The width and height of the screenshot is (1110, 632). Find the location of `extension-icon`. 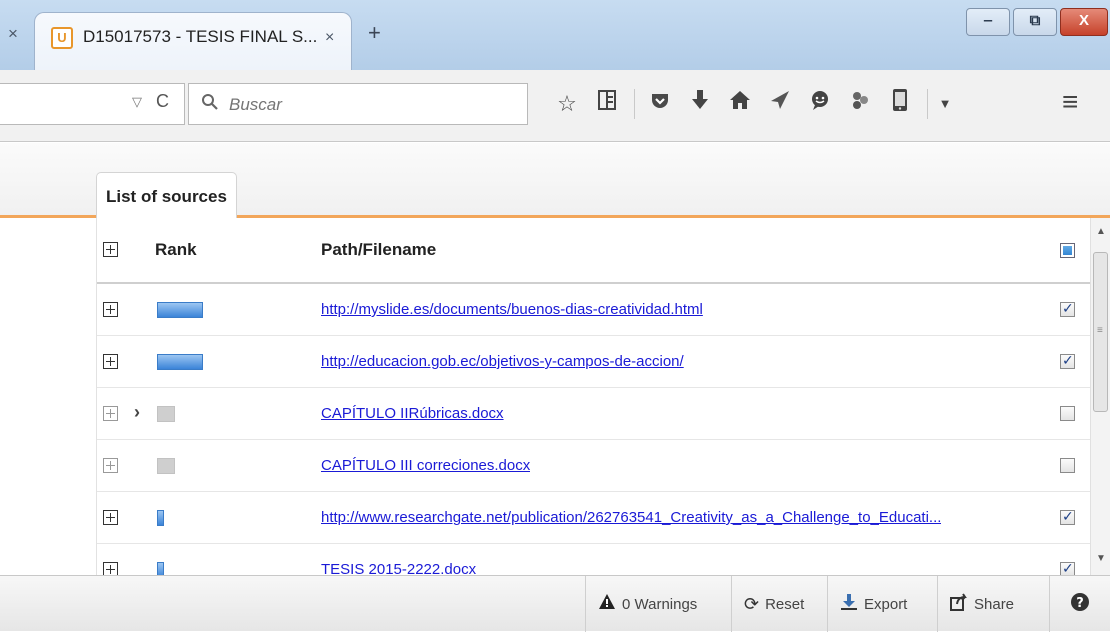

extension-icon is located at coordinates (860, 104).